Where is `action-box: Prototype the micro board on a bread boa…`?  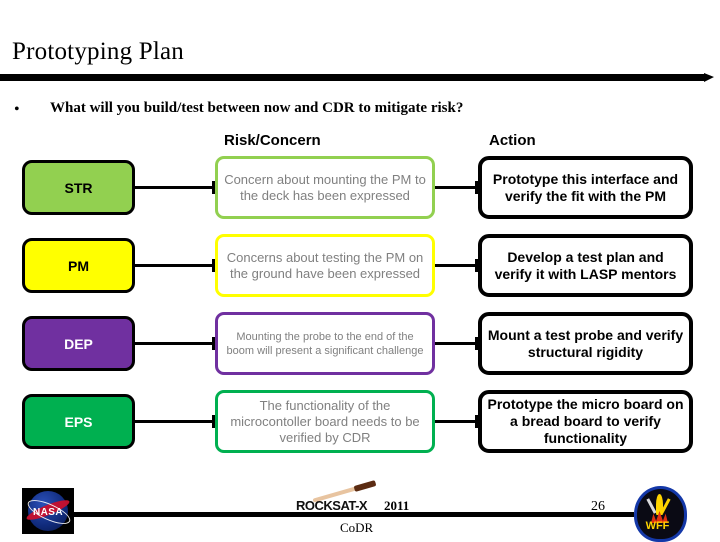
action-box: Prototype the micro board on a bread boa… is located at coordinates (585, 421).